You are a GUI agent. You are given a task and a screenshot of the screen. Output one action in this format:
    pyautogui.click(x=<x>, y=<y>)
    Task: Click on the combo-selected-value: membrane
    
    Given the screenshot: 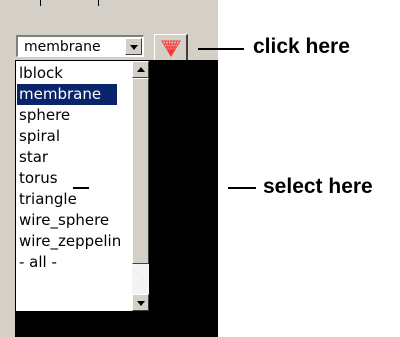 What is the action you would take?
    pyautogui.click(x=62, y=47)
    